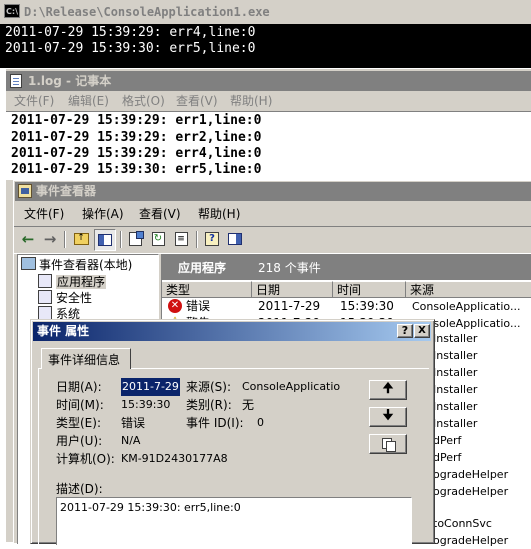  I want to click on value-event-id: 0, so click(260, 422).